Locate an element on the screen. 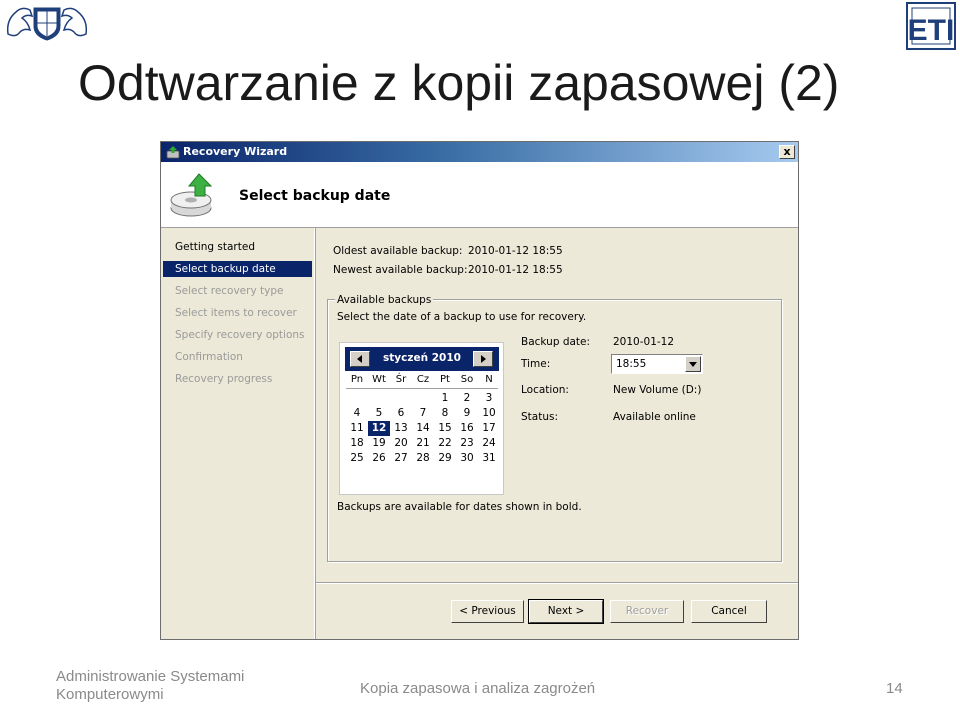 This screenshot has height=707, width=960. recovery-app-icon is located at coordinates (173, 152).